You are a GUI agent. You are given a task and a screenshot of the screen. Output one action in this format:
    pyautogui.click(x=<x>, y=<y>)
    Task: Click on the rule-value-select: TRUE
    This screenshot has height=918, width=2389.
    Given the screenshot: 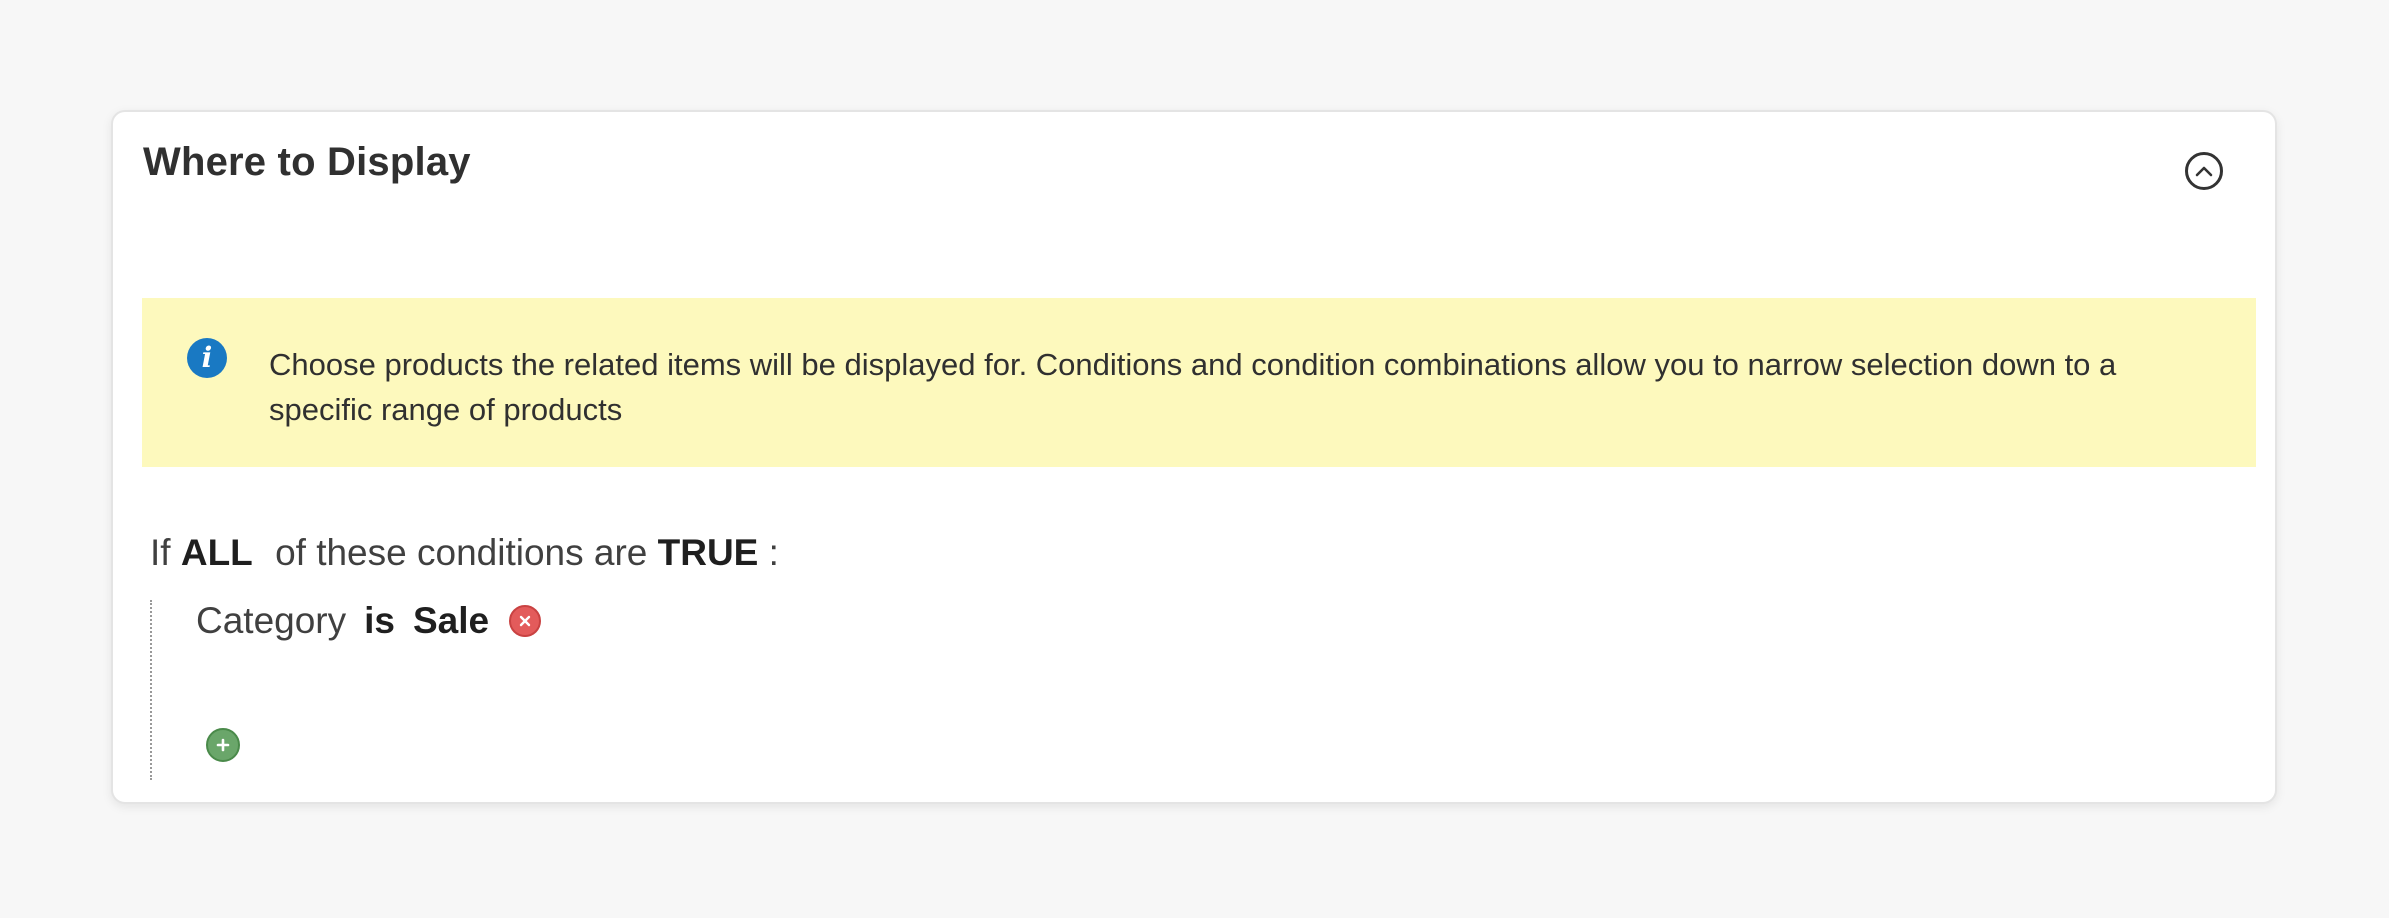 What is the action you would take?
    pyautogui.click(x=708, y=552)
    